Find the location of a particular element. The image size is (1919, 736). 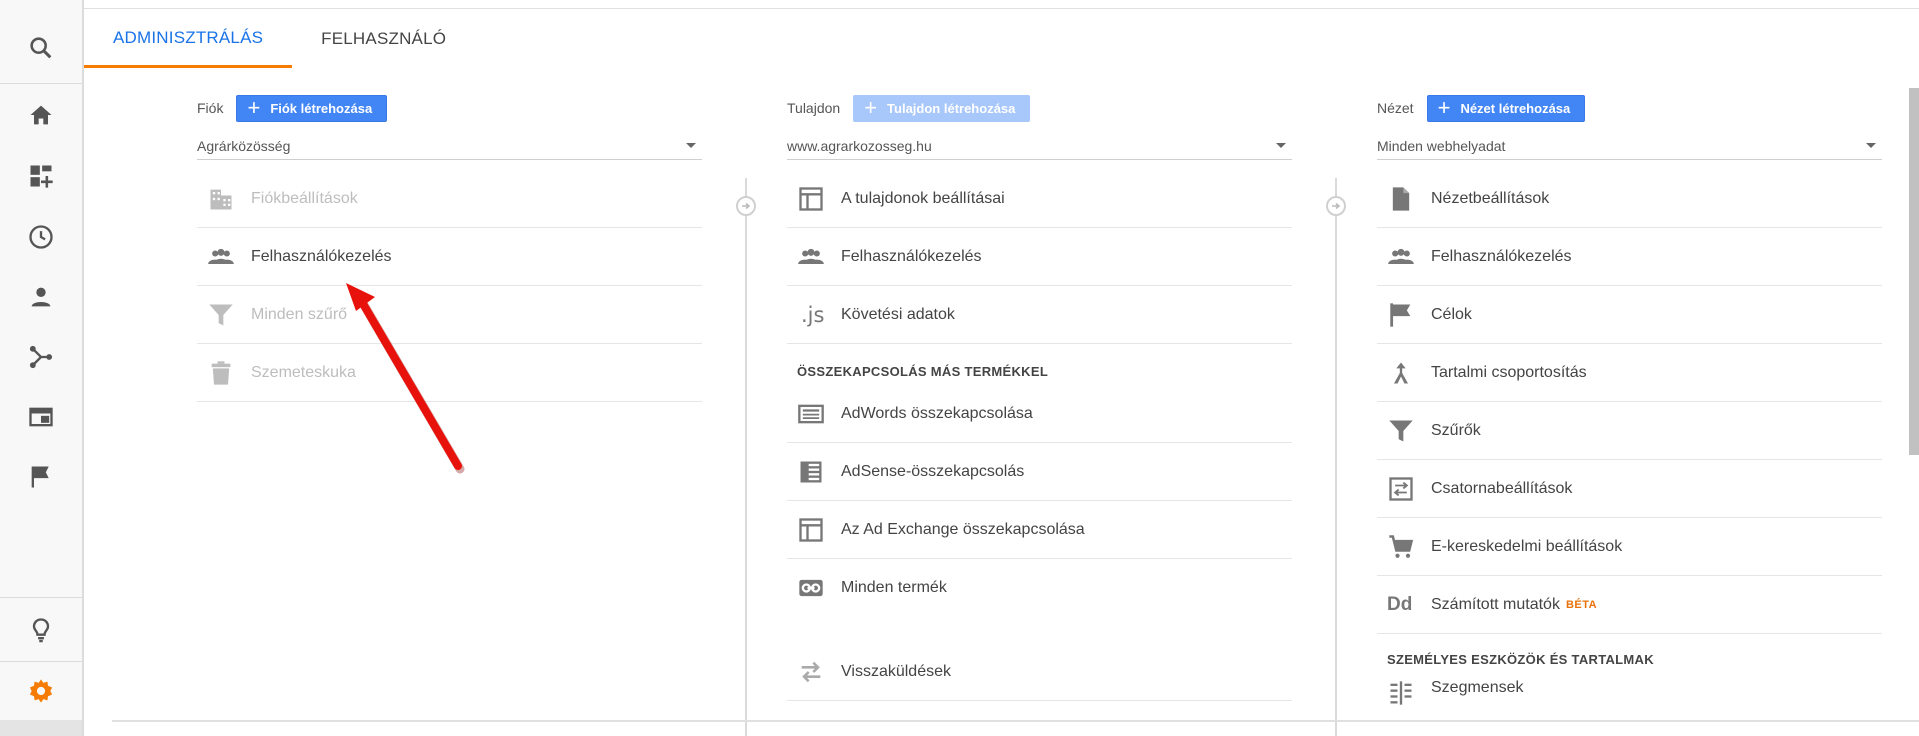

acquisition-icon is located at coordinates (41, 357).